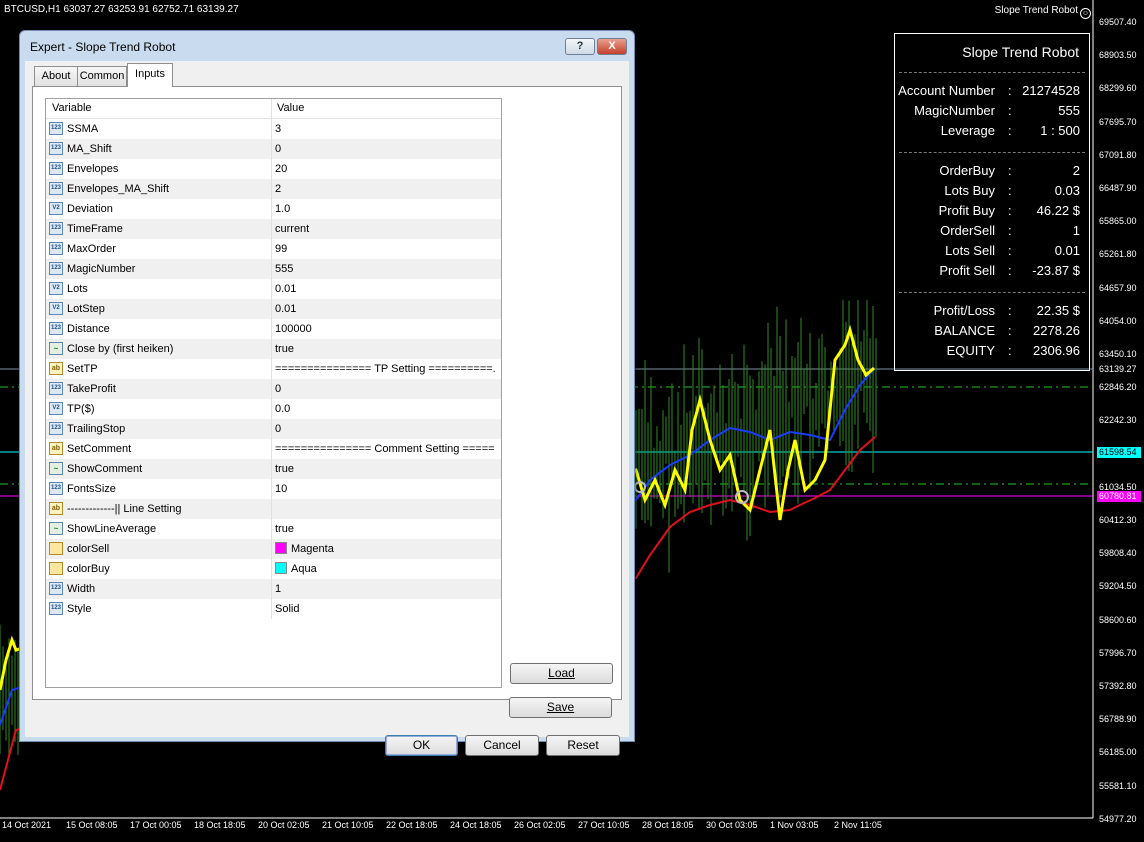  I want to click on info-label: OrderSell, so click(967, 230).